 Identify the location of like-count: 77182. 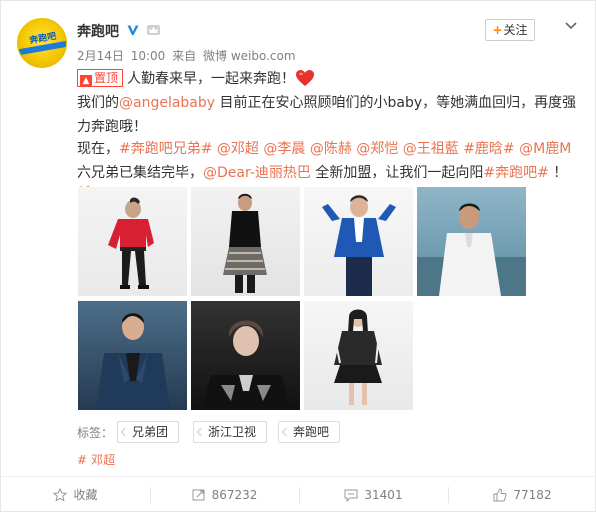
(532, 495).